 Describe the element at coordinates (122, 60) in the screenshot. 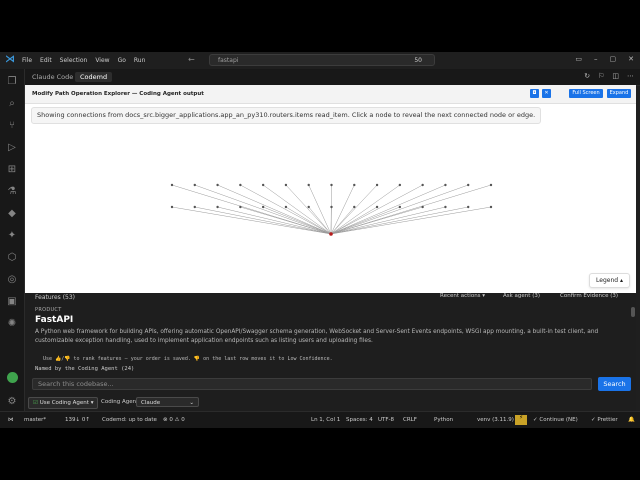

I see `menu-go: Go` at that location.